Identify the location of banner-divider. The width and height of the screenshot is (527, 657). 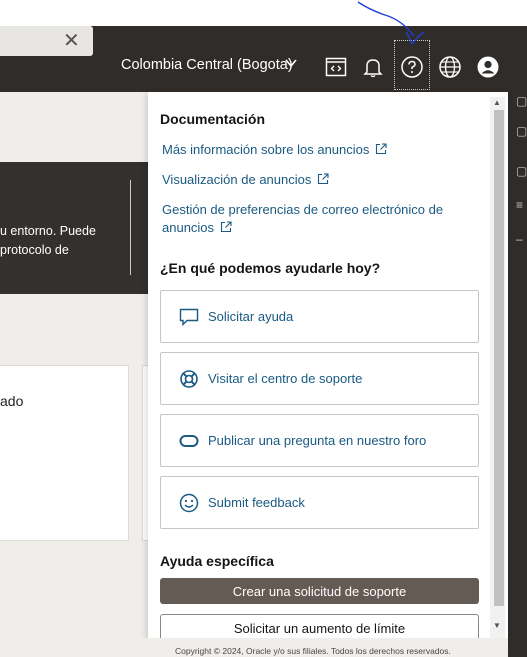
(130, 227).